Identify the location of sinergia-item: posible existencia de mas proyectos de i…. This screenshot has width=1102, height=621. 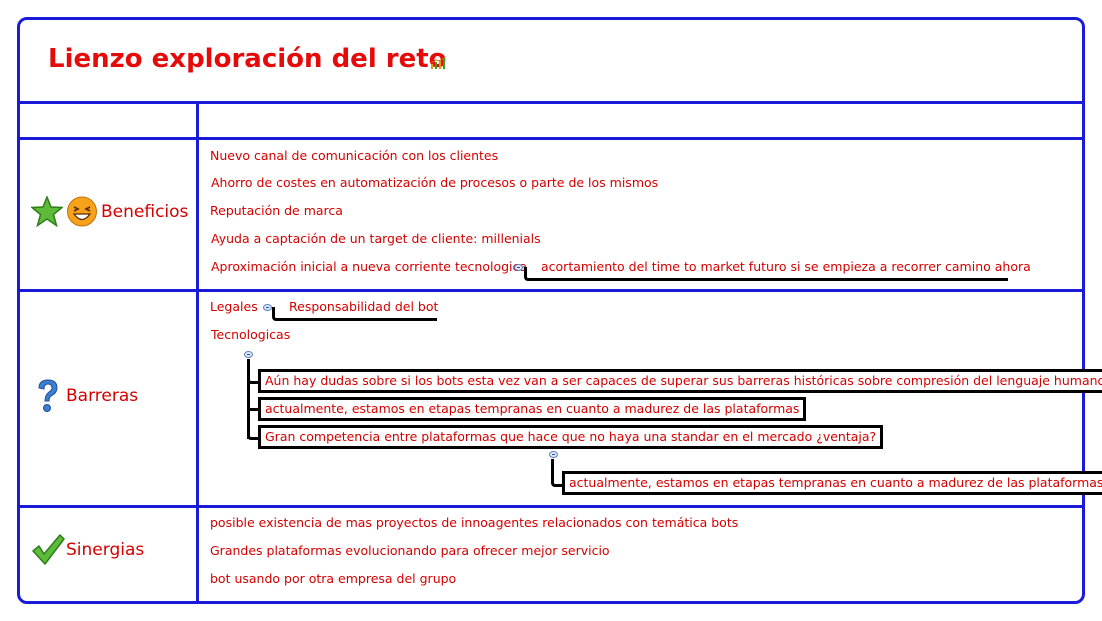
(474, 523).